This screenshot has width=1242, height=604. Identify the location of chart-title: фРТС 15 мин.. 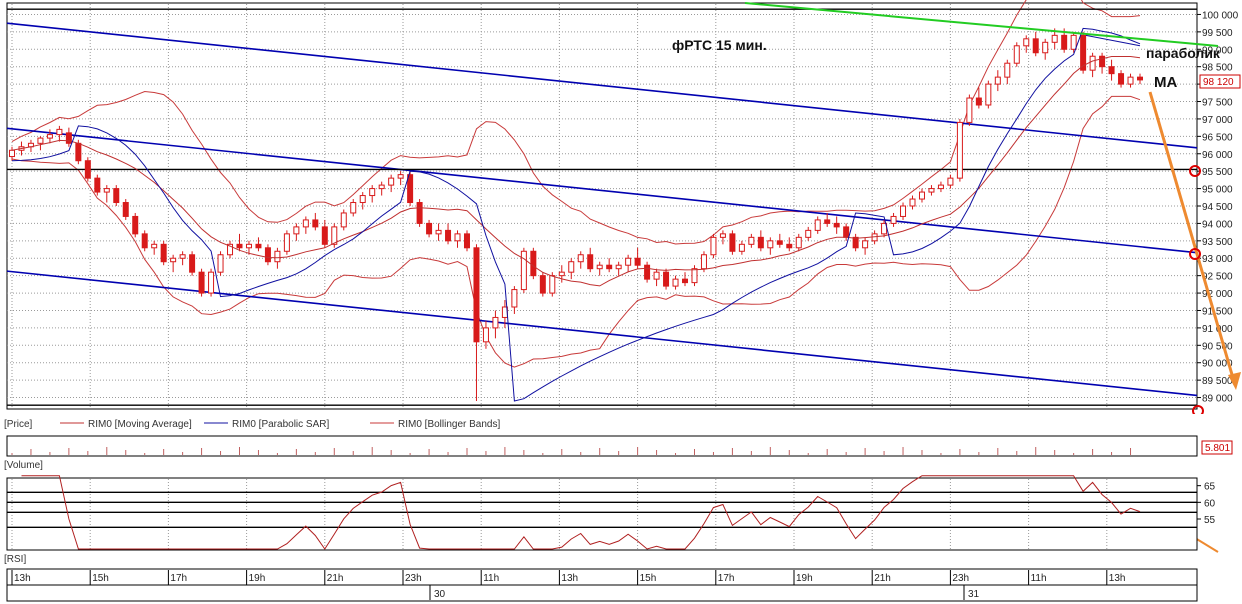
(719, 45).